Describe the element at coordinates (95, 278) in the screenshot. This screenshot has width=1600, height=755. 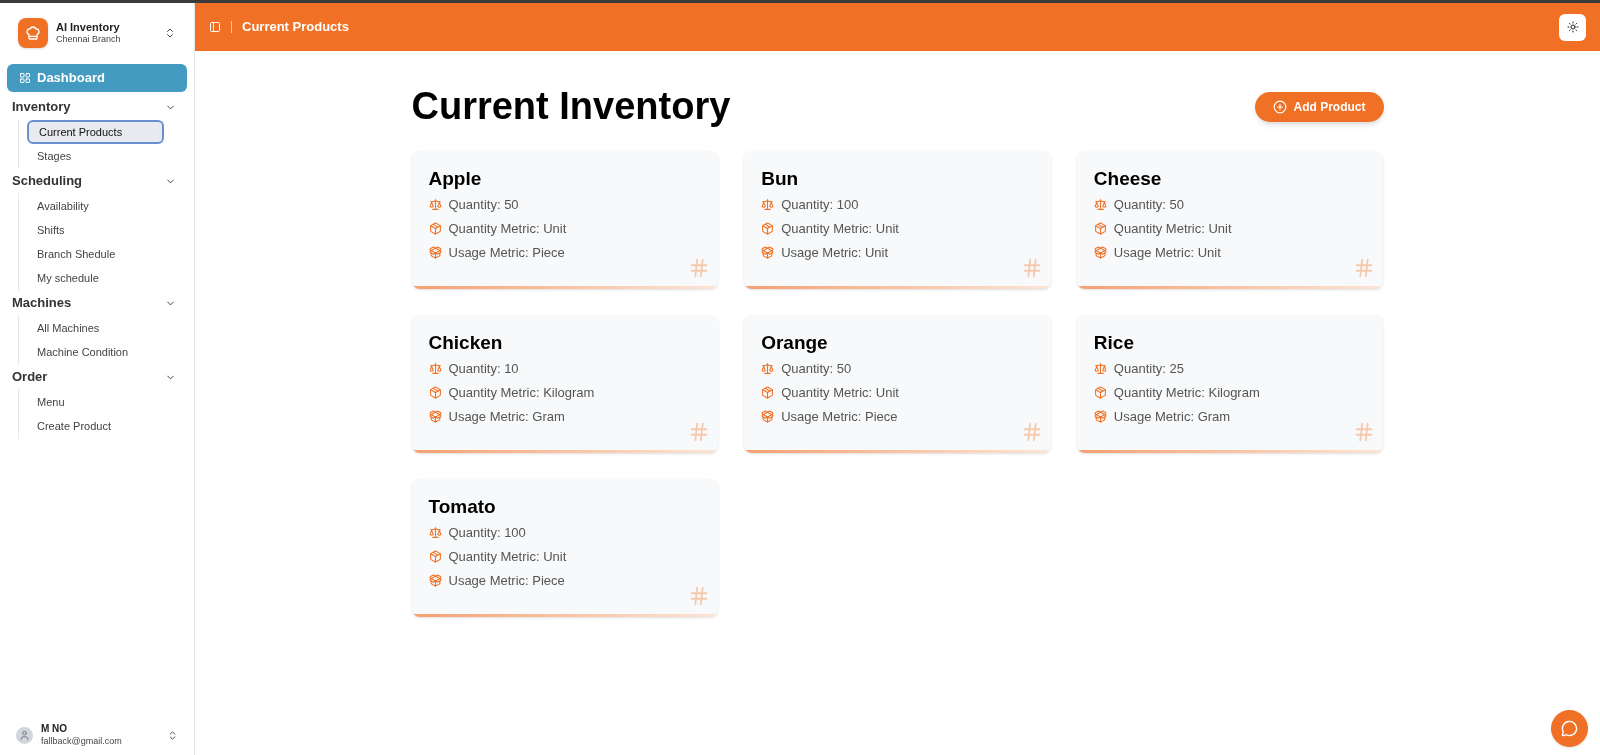
I see `nav-item: My schedule` at that location.